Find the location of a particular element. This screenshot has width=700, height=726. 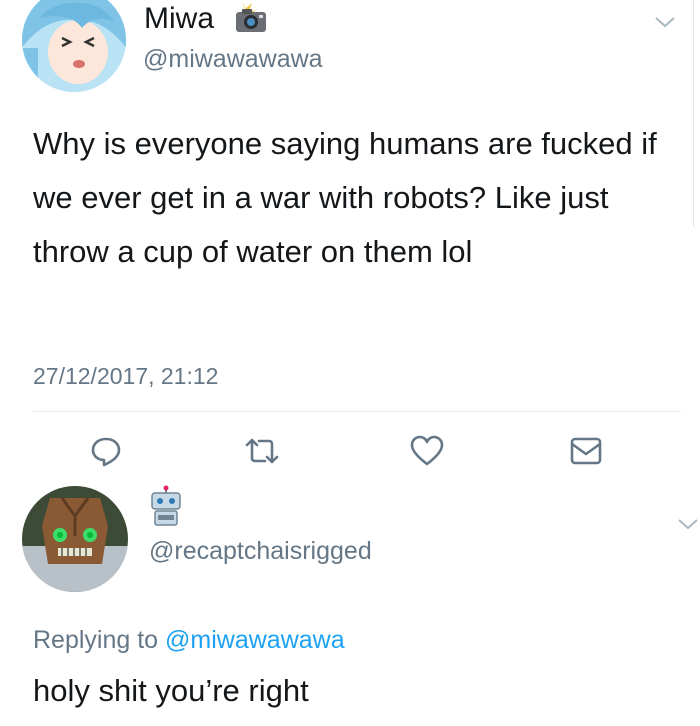

direct-message-button is located at coordinates (586, 451).